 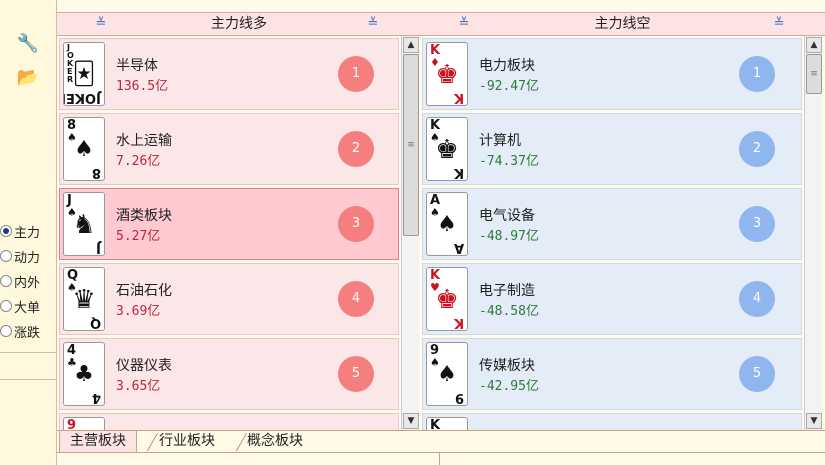 I want to click on capital-flow-value: 7.26亿, so click(x=138, y=161).